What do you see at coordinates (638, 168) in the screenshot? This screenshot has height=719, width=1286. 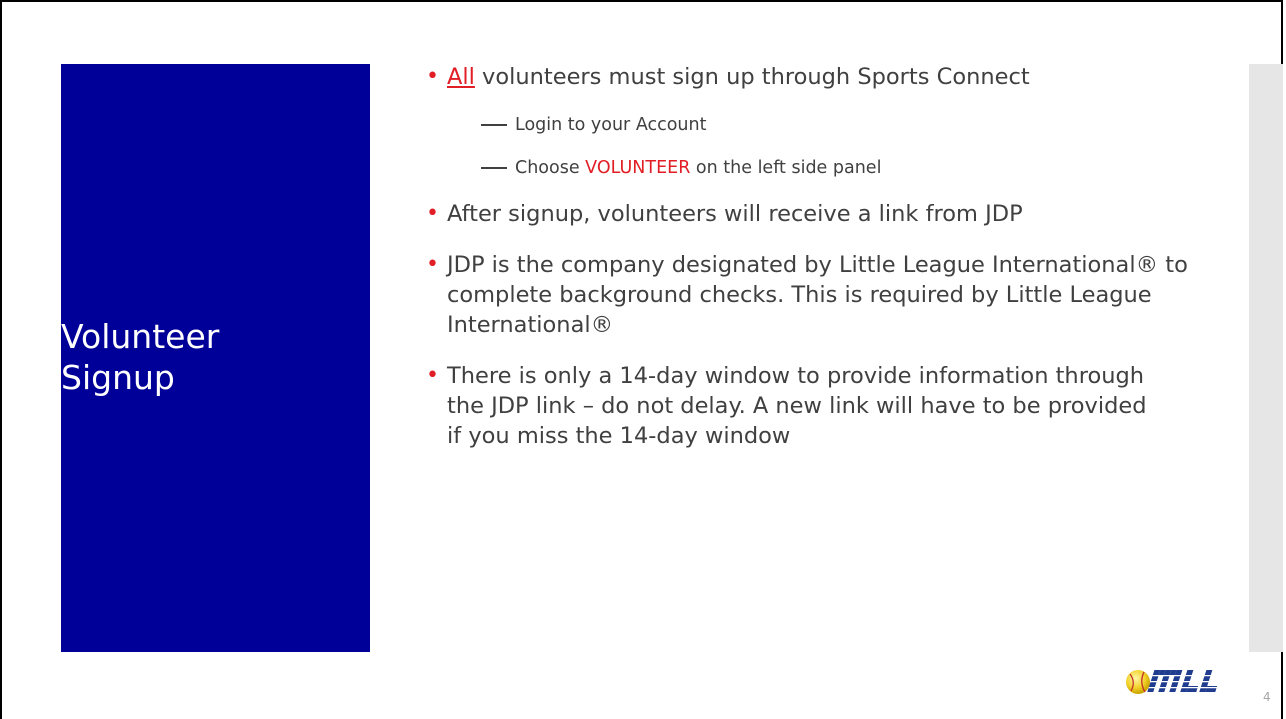 I see `volunteer-highlight: VOLUNTEER` at bounding box center [638, 168].